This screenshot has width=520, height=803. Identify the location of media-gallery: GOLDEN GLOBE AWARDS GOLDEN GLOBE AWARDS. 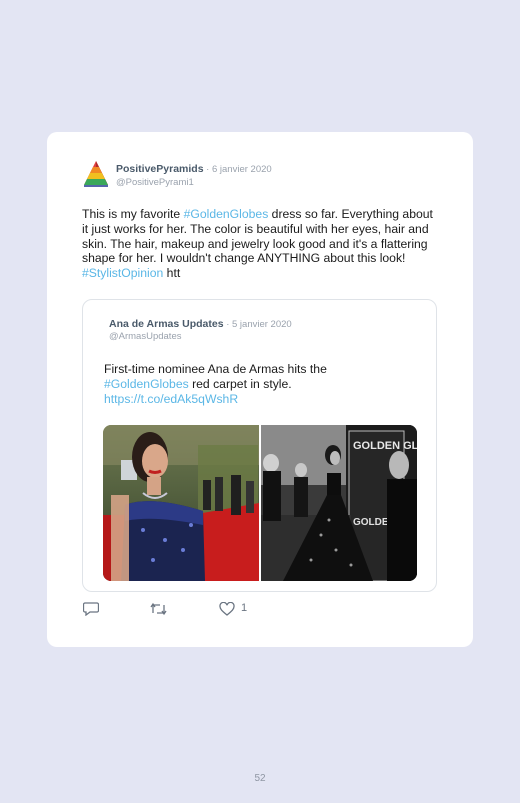
(260, 503).